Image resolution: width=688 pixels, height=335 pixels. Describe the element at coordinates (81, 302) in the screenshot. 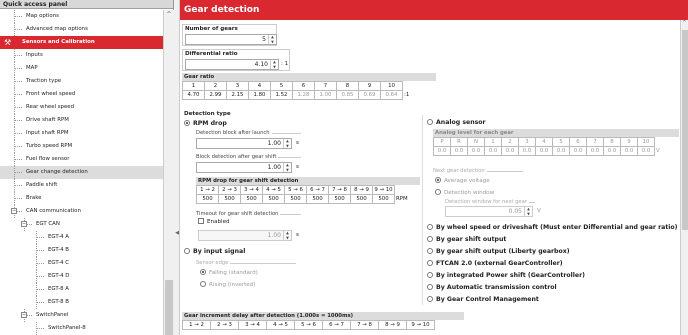

I see `tree-item: EGT-8 B` at that location.